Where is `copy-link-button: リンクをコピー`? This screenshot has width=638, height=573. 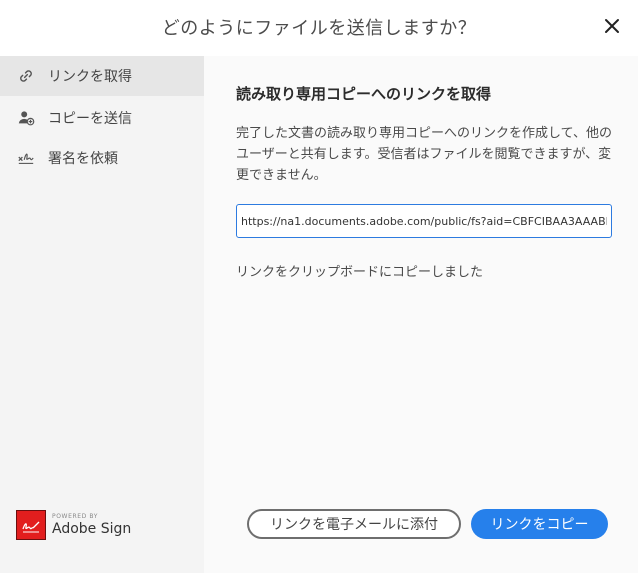 copy-link-button: リンクをコピー is located at coordinates (539, 524).